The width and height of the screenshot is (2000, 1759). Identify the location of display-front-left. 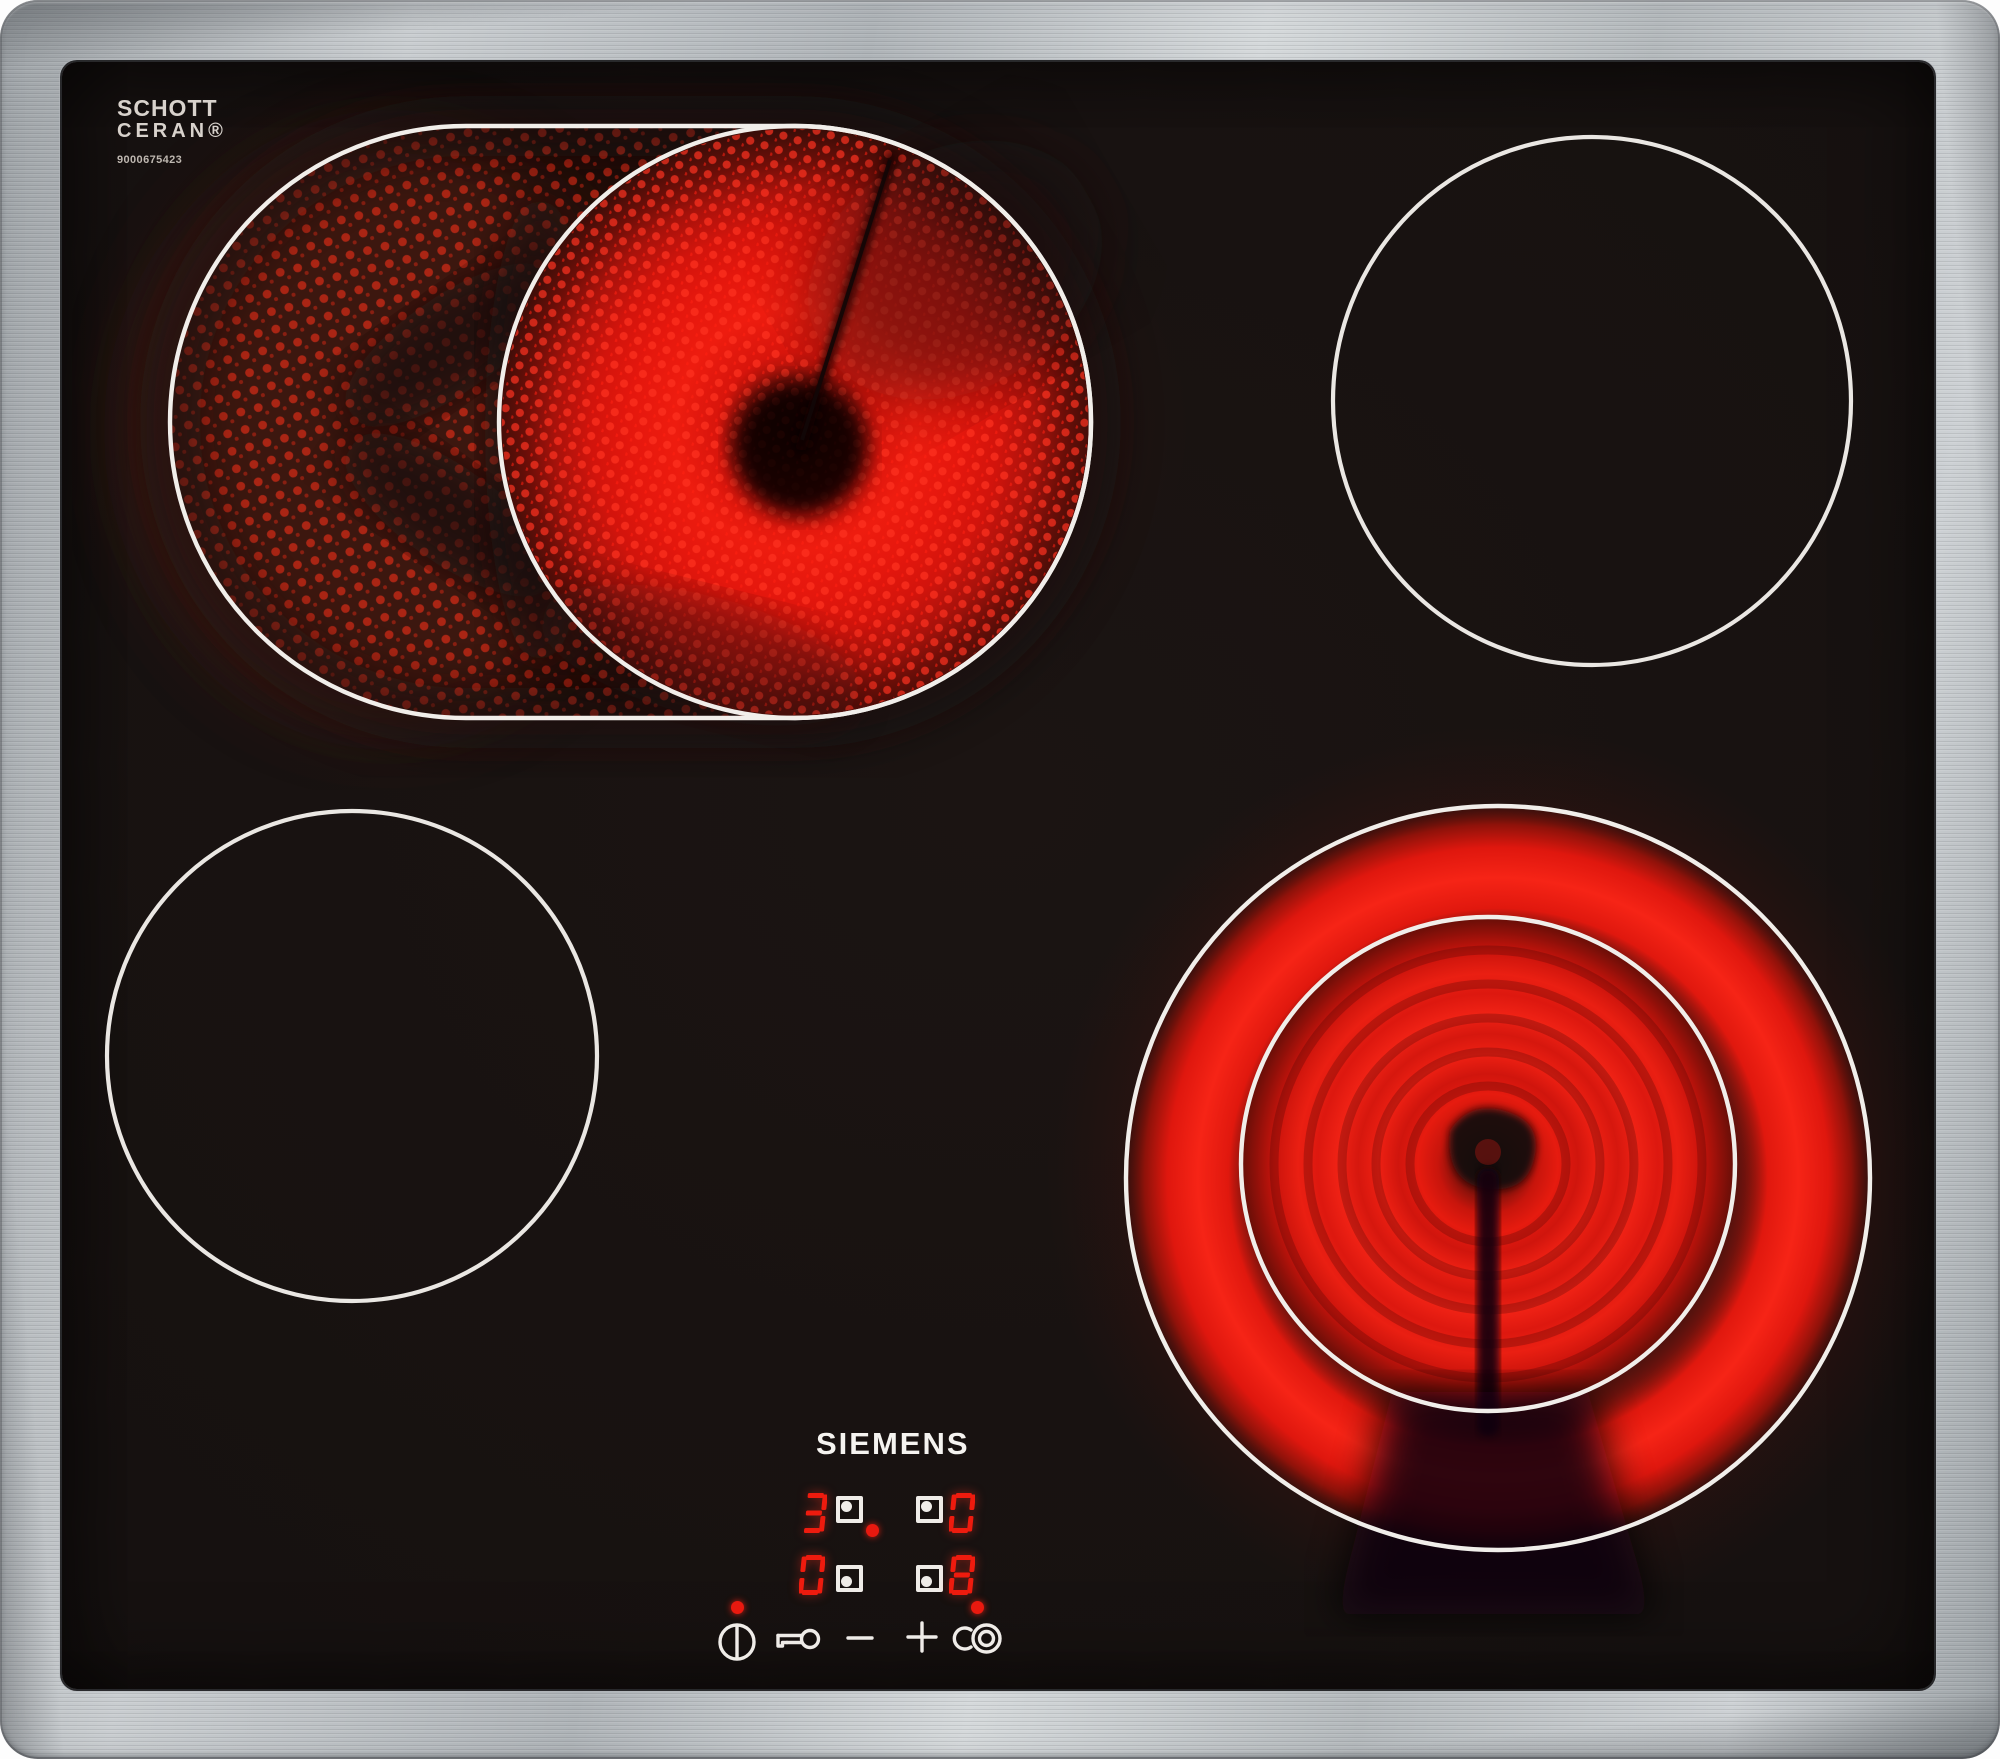
(812, 1575).